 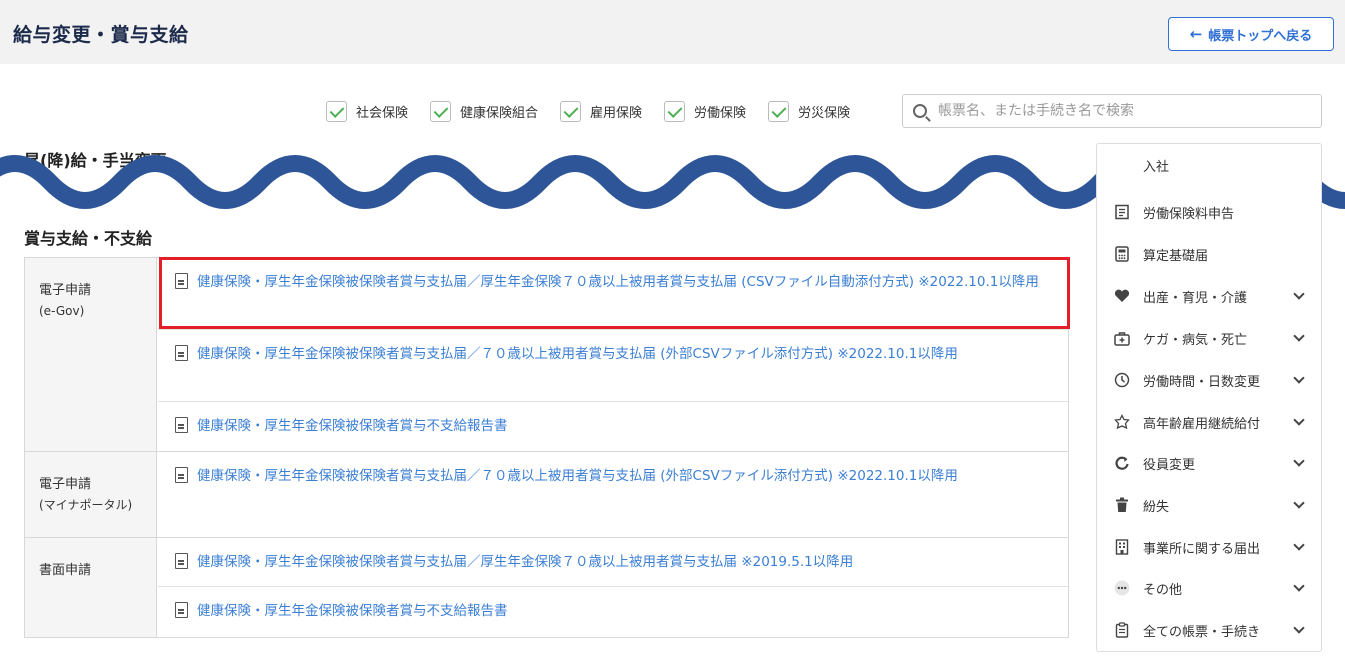 I want to click on sidebar-item-jigyosho: 事業所に関する届出, so click(x=1210, y=547).